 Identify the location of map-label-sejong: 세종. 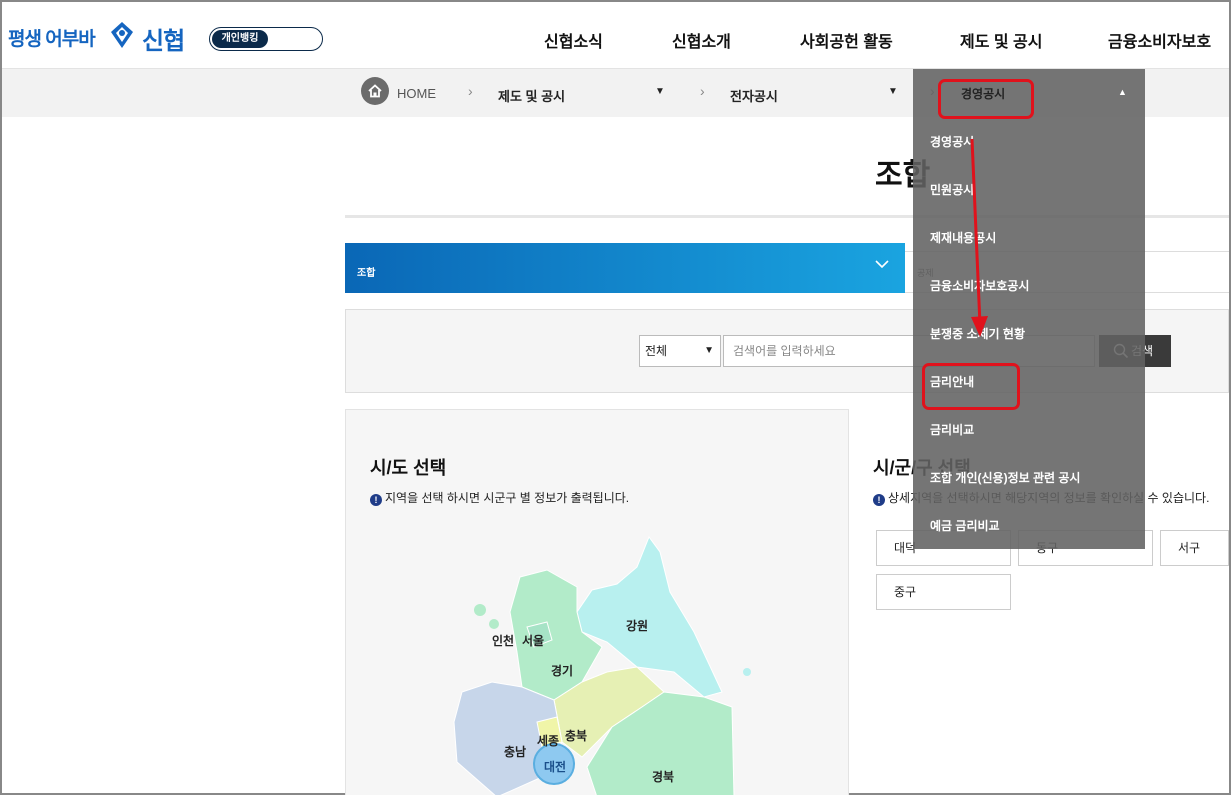
(548, 740).